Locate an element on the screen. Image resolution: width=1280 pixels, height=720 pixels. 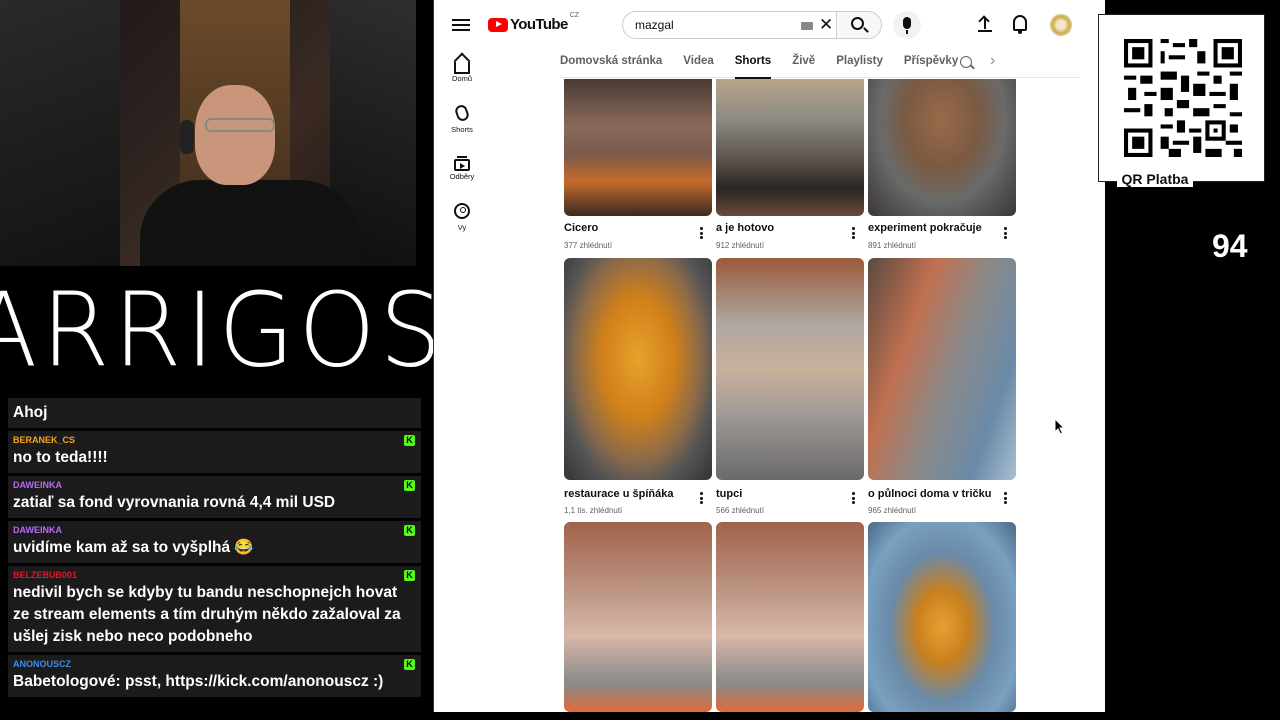
short-card: a je hotovo 912 zhlédnutí is located at coordinates (790, 164).